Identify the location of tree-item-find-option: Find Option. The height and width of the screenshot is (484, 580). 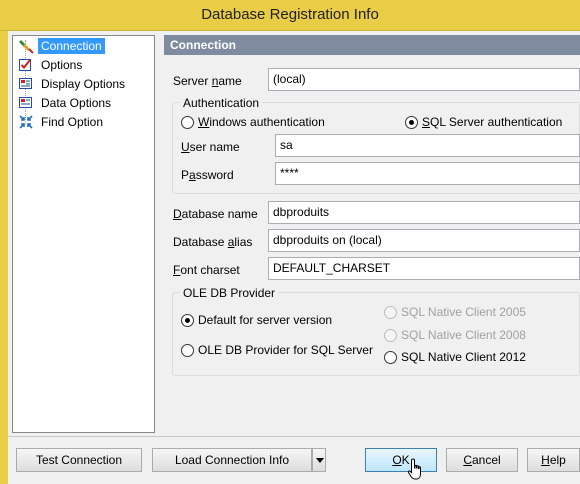
(62, 122).